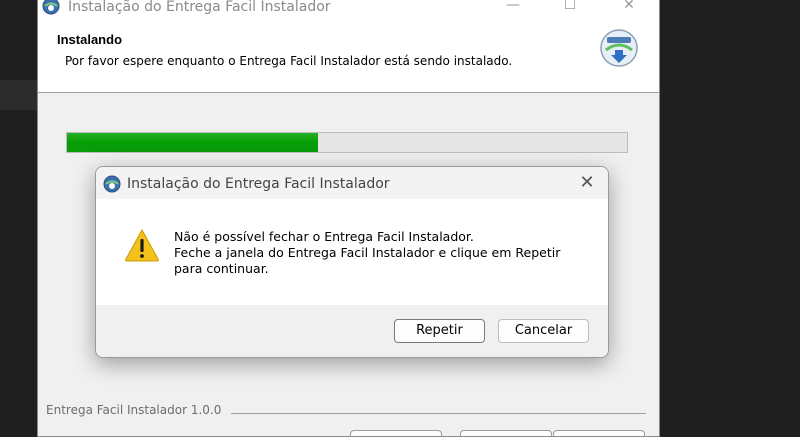 Image resolution: width=800 pixels, height=437 pixels. What do you see at coordinates (258, 184) in the screenshot?
I see `dialog-title: Instalação do Entrega Facil Instalador` at bounding box center [258, 184].